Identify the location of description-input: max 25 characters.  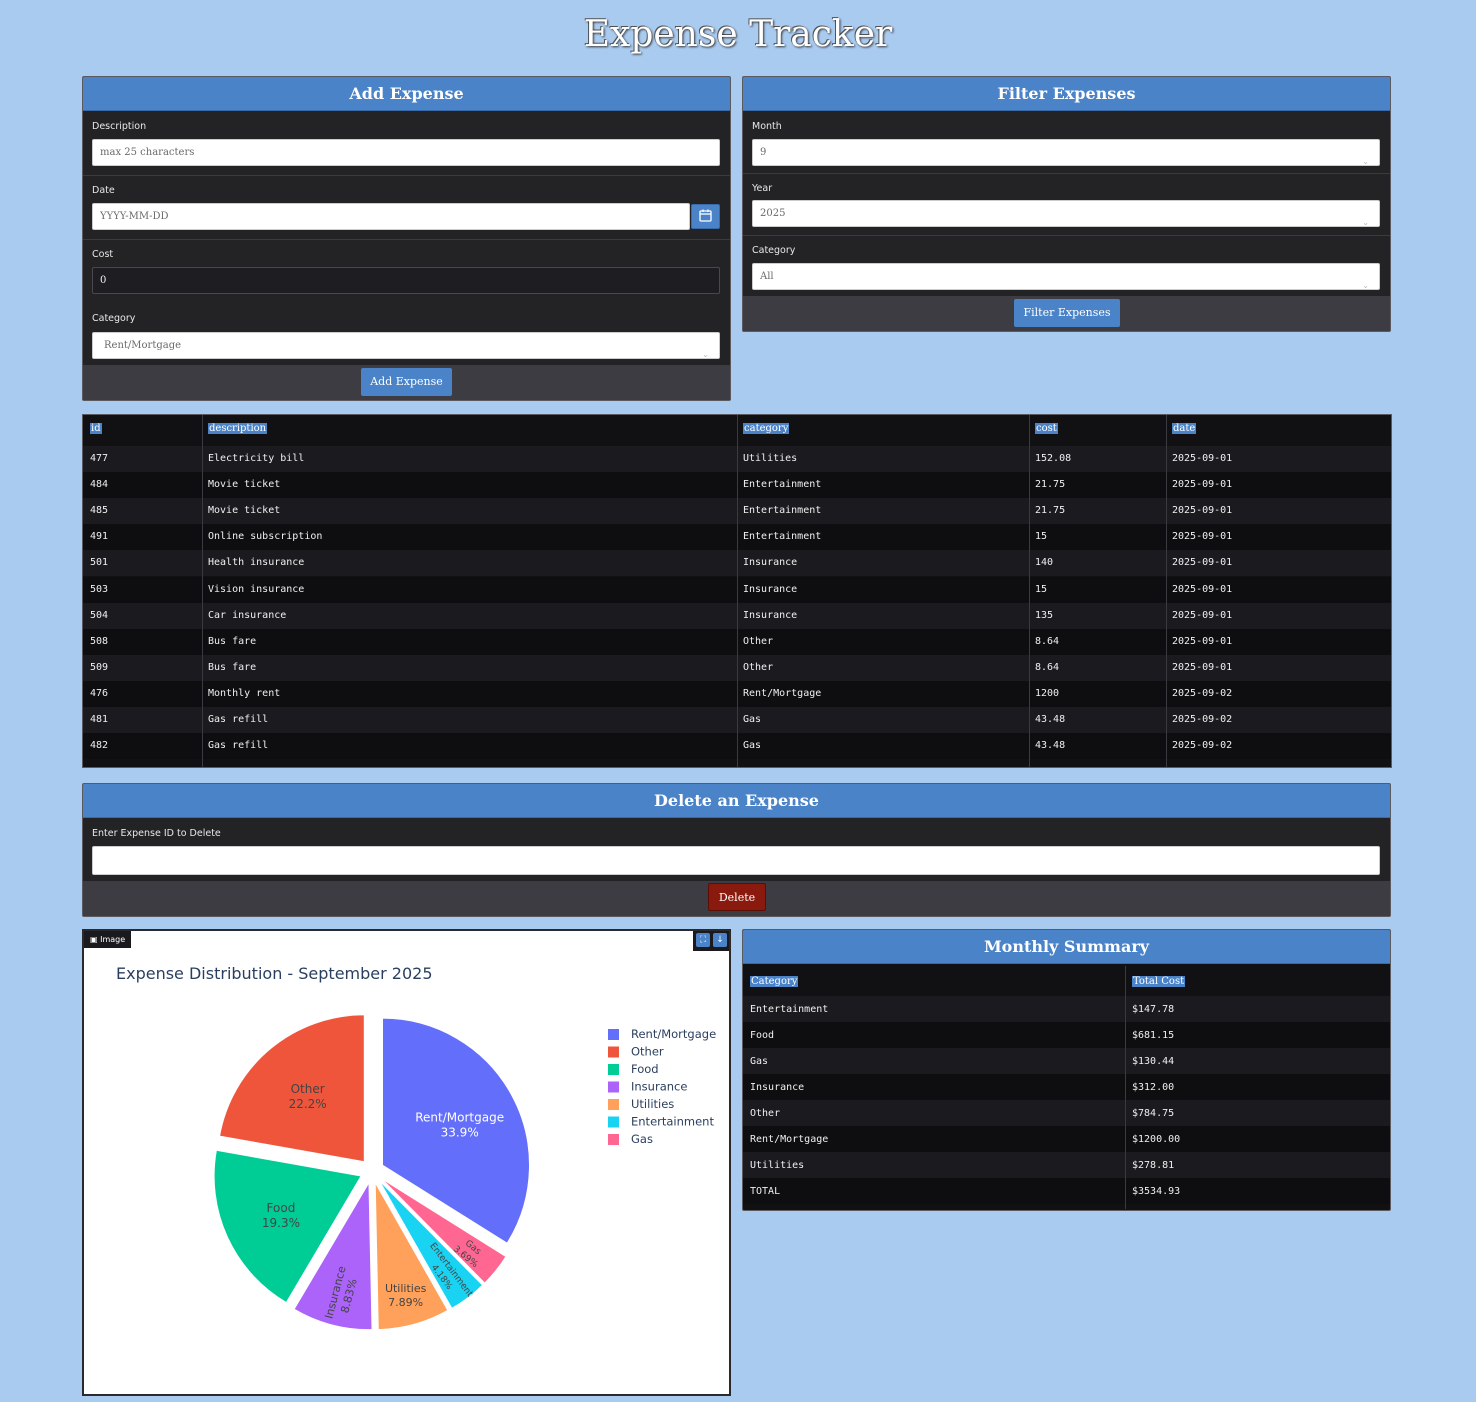
(406, 152).